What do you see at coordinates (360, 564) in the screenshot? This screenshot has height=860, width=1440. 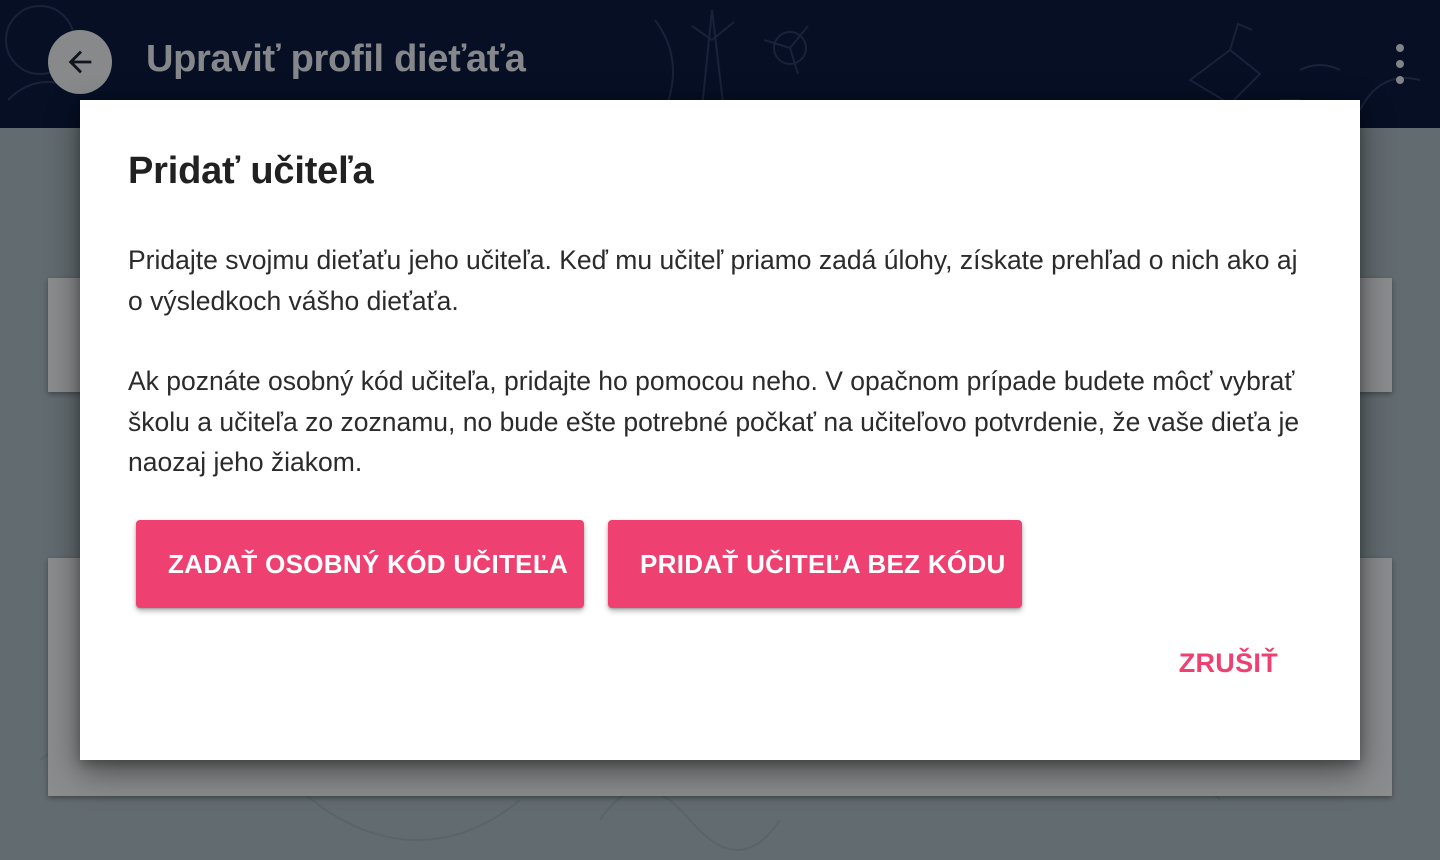 I see `enter-teacher-code-button: ZADAŤ OSOBNÝ KÓD UČITEĽA` at bounding box center [360, 564].